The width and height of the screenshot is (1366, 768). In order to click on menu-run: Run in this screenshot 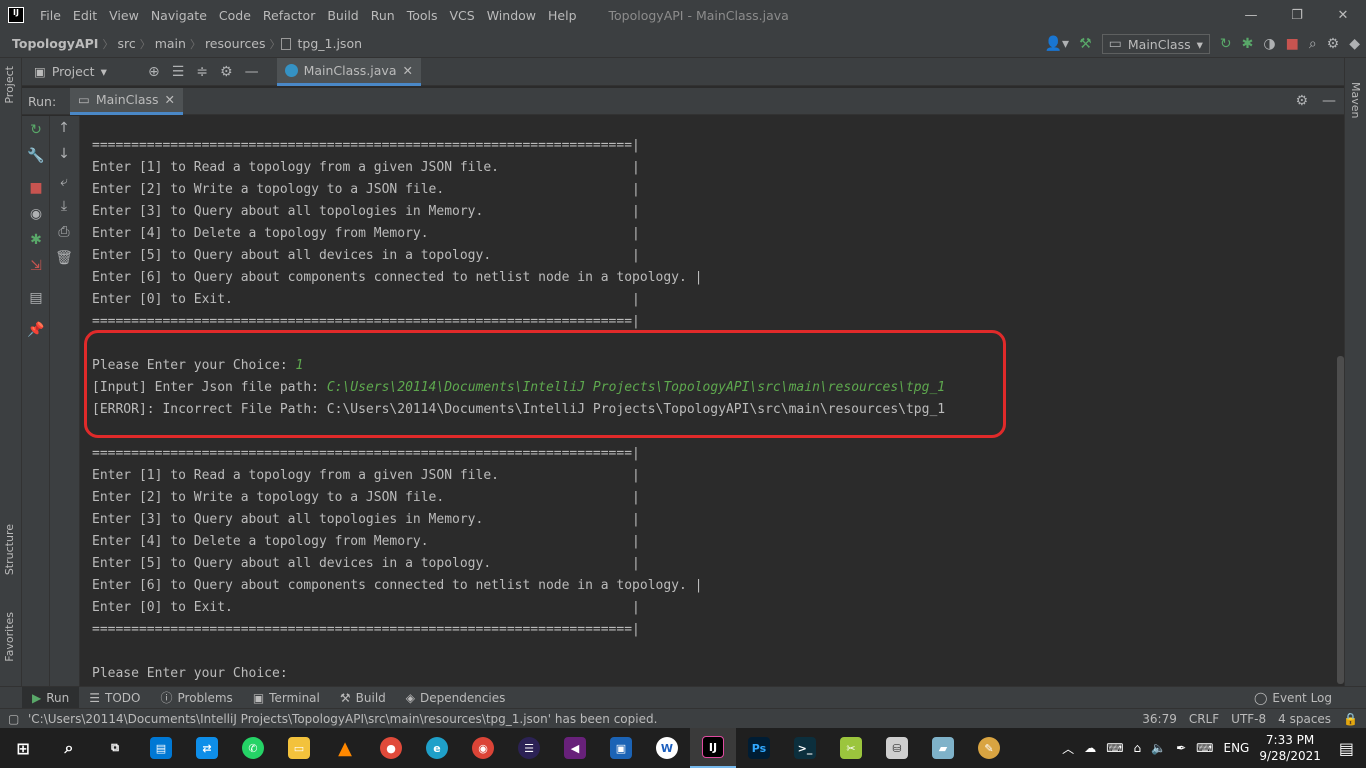, I will do `click(383, 15)`.